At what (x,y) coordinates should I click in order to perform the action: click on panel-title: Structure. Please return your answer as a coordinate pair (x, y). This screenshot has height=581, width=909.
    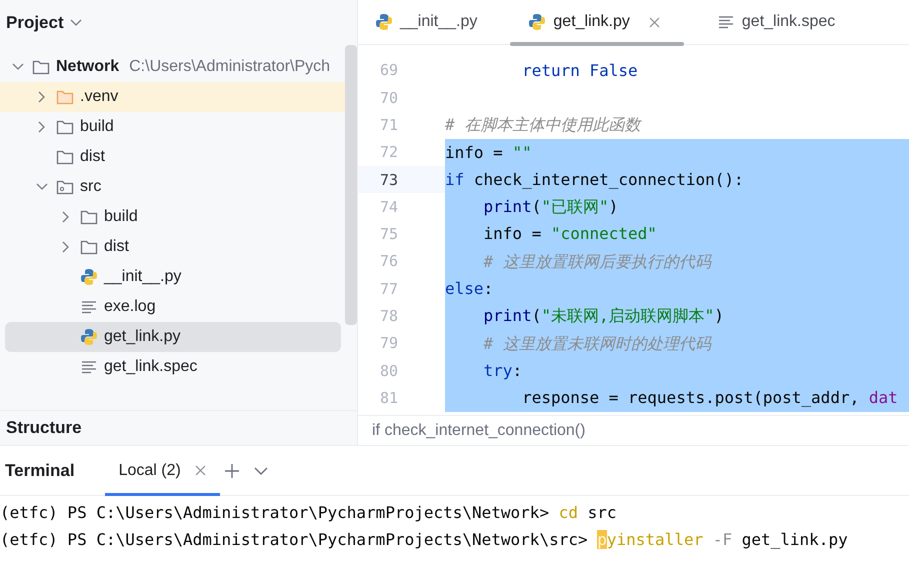
    Looking at the image, I should click on (44, 428).